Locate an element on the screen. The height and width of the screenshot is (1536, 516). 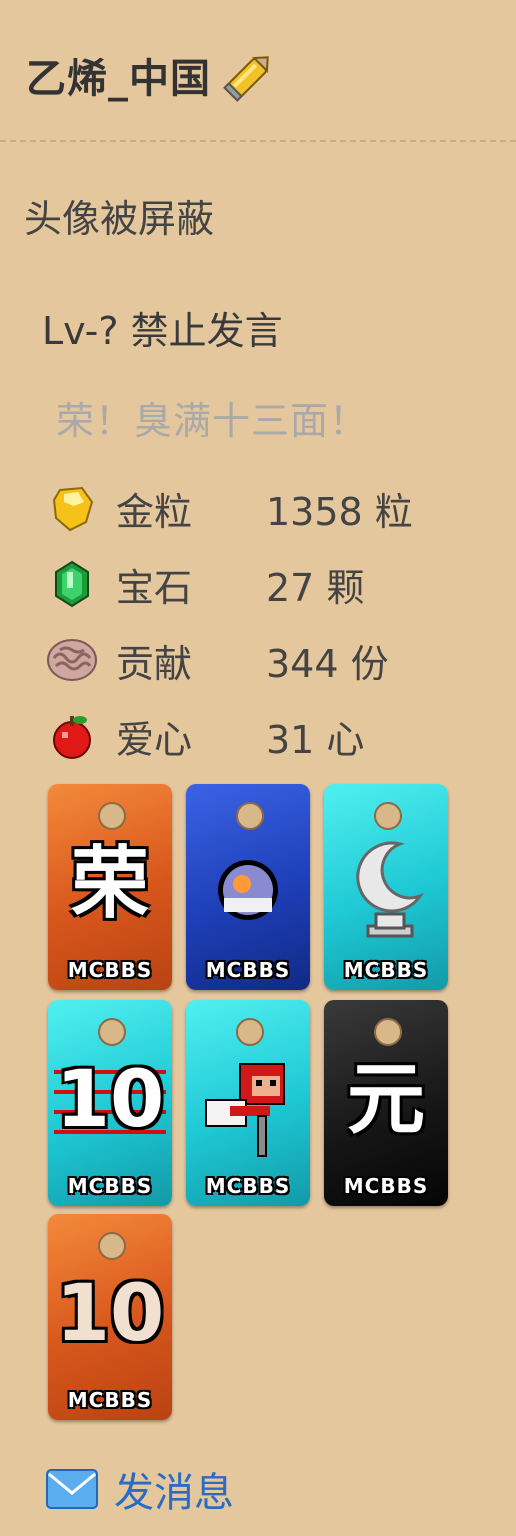
medal-yuan: 元 MCBBS is located at coordinates (386, 1103).